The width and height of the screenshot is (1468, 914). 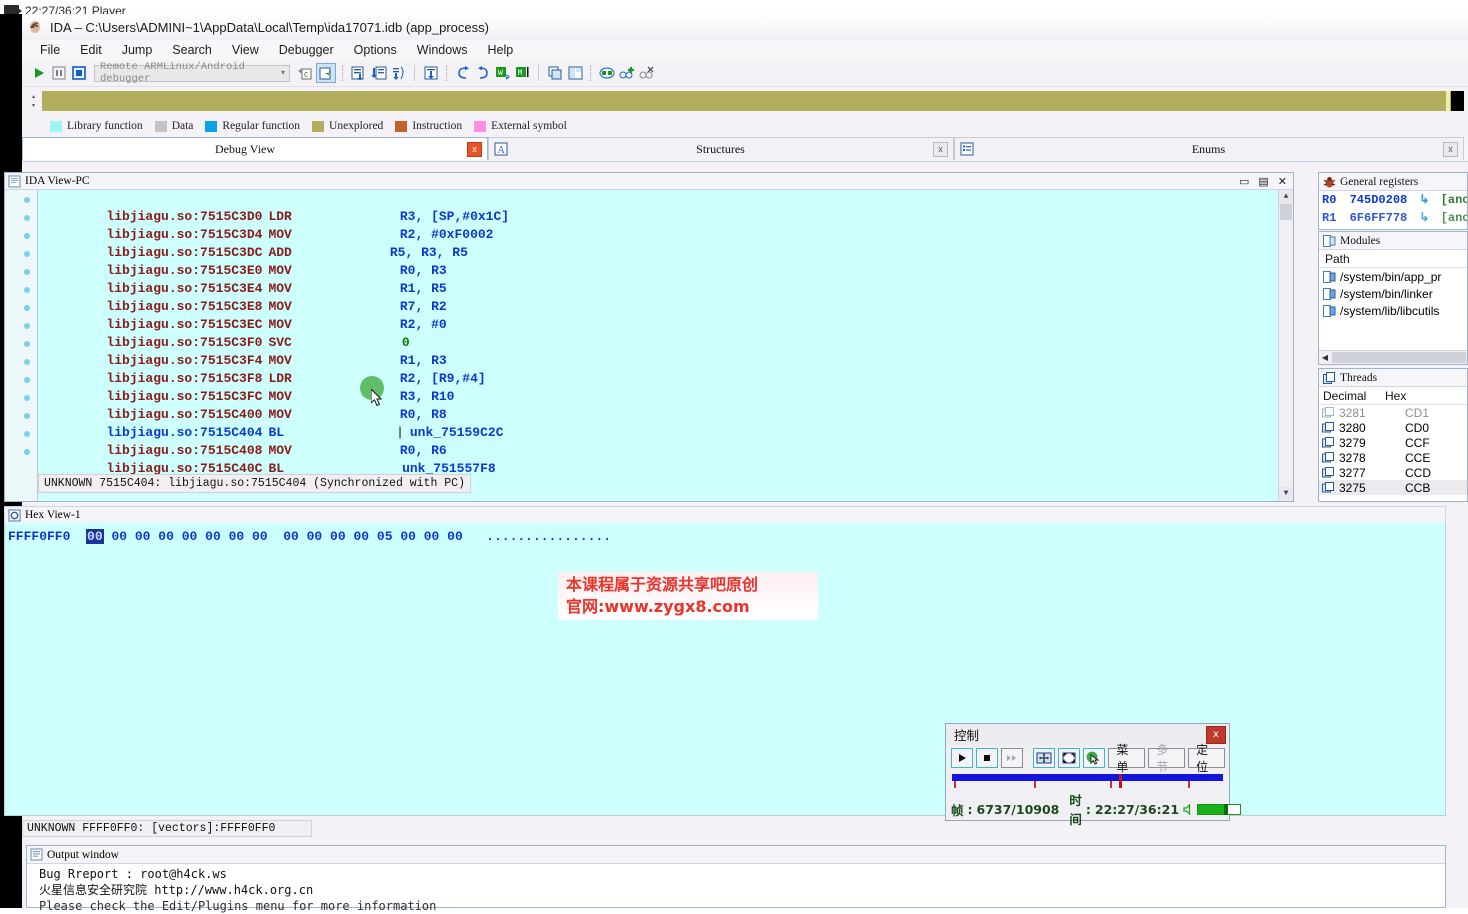 I want to click on player-progress-track, so click(x=1087, y=781).